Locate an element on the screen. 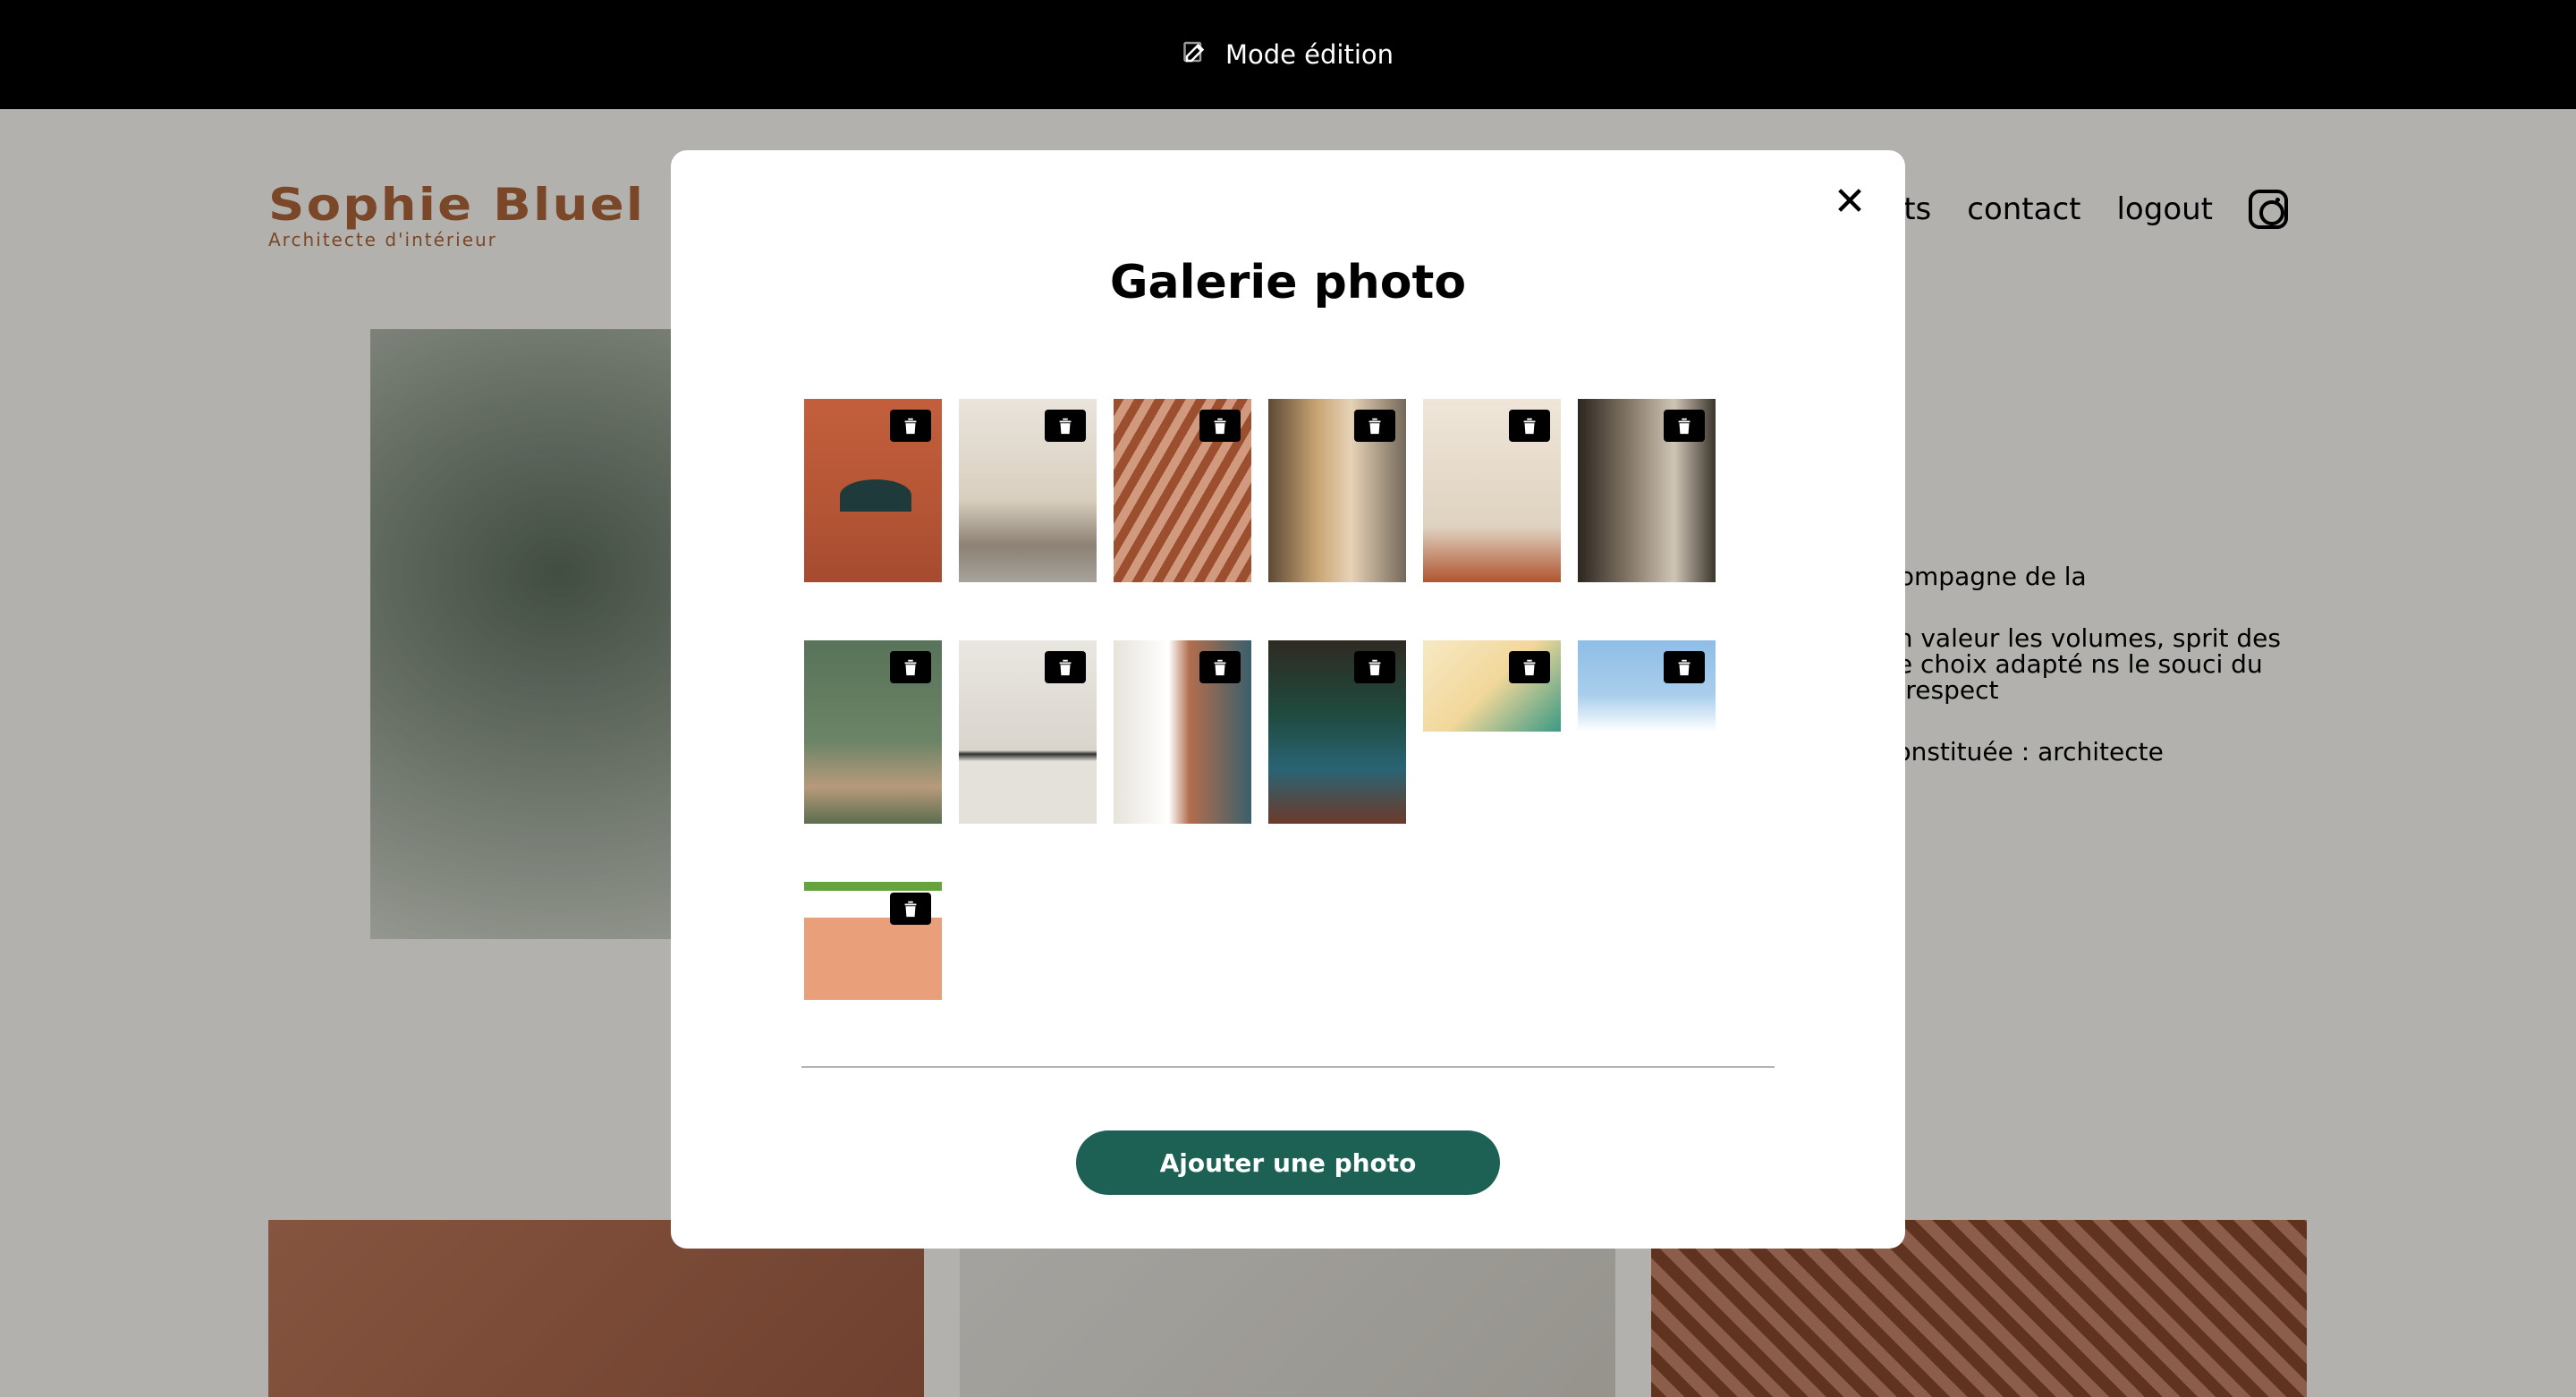 The height and width of the screenshot is (1397, 2576). close-icon: ✕ is located at coordinates (1849, 202).